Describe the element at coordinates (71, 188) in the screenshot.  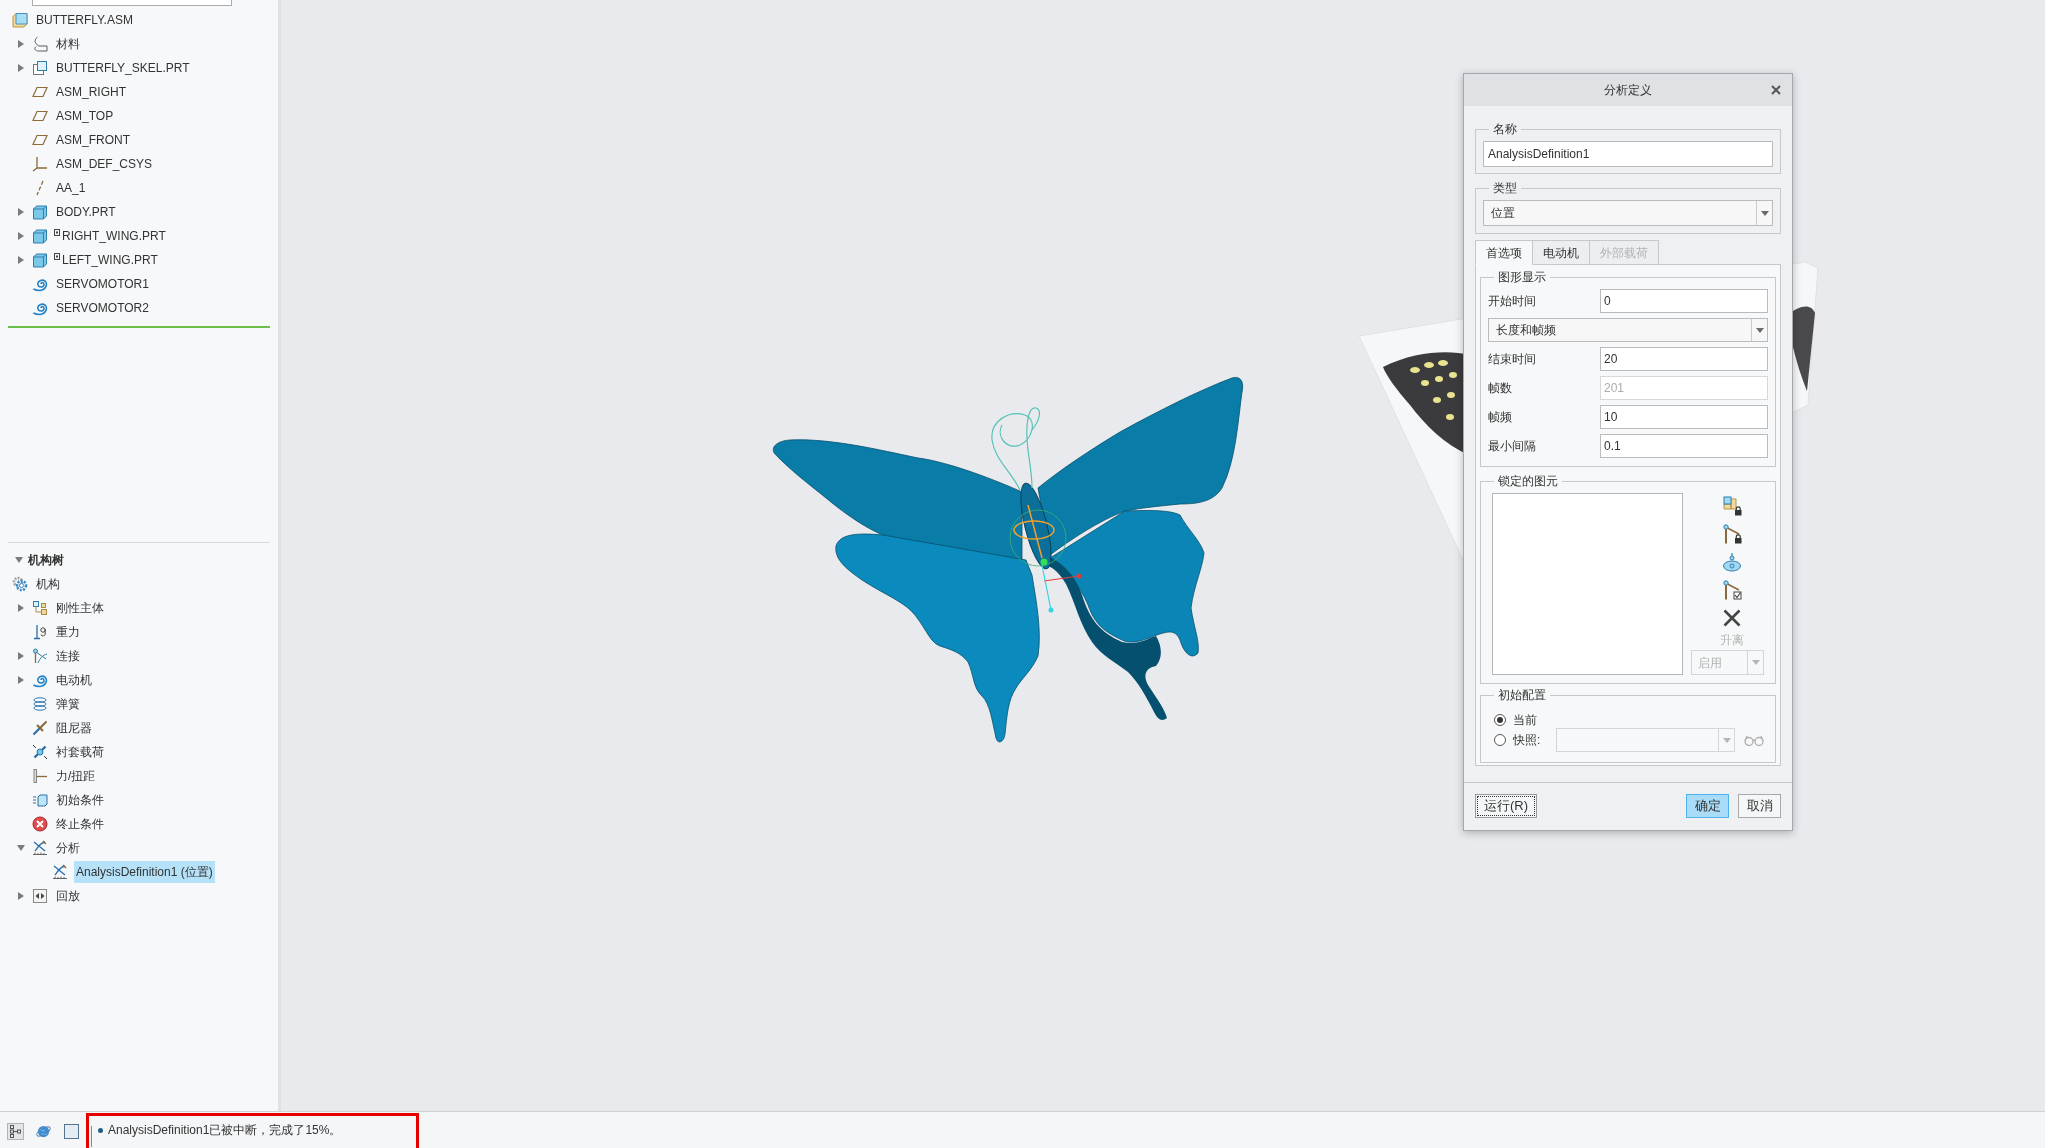
I see `tree-item: AA_1` at that location.